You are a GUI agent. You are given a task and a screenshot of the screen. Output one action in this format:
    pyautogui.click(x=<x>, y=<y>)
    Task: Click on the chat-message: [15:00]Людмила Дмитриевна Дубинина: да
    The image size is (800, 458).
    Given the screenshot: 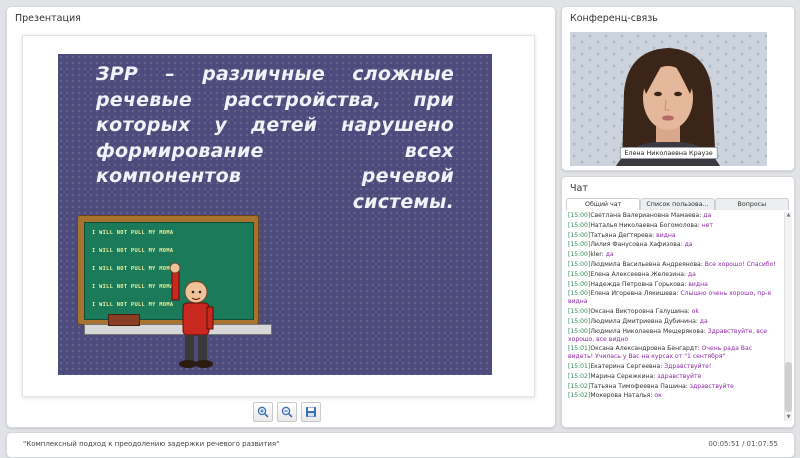 What is the action you would take?
    pyautogui.click(x=674, y=322)
    